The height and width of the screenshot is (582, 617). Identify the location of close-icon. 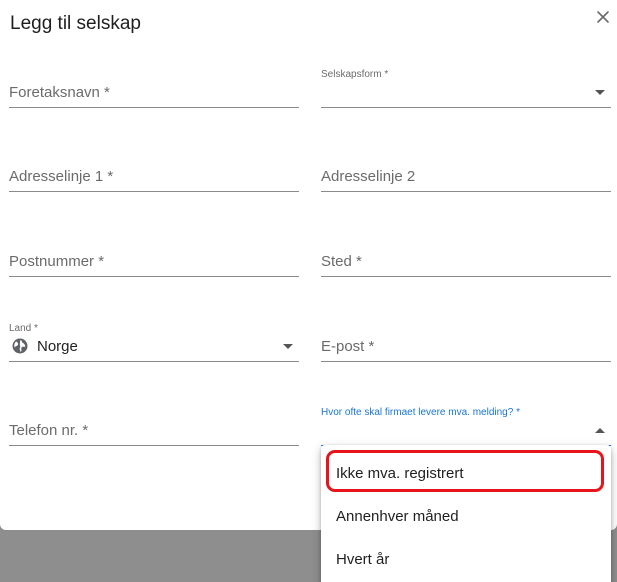
(603, 17).